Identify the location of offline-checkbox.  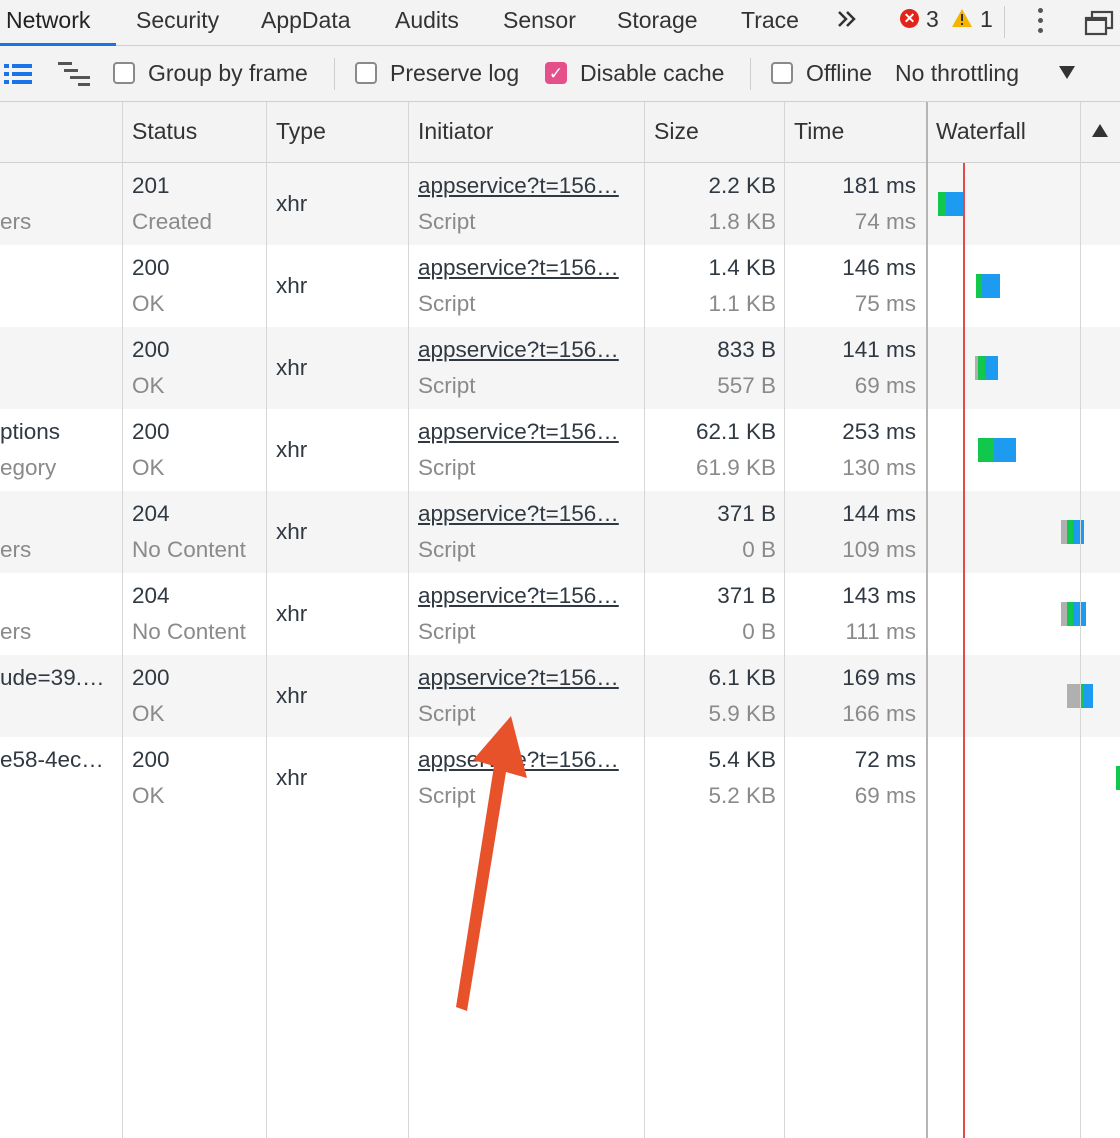
(782, 73).